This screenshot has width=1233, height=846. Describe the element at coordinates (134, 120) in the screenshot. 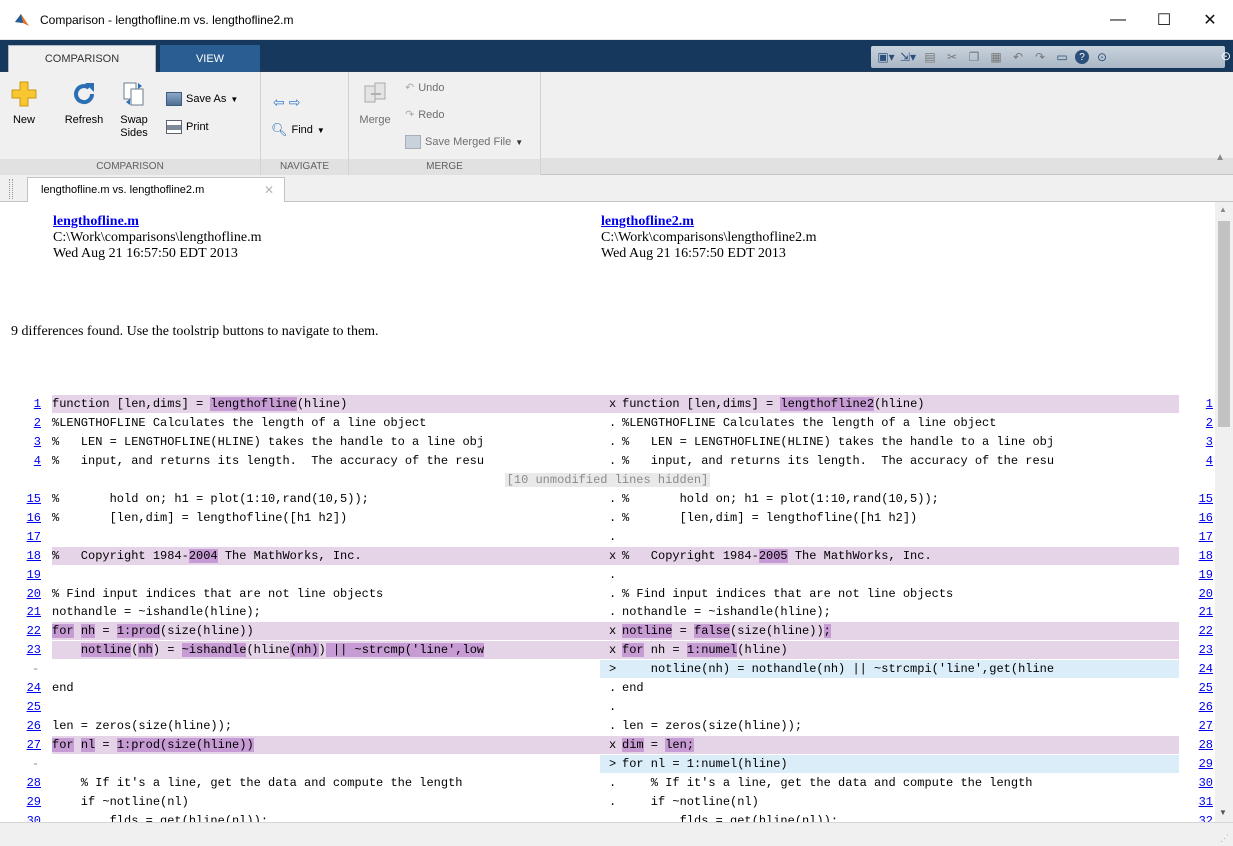

I see `swap-label: Swap` at that location.